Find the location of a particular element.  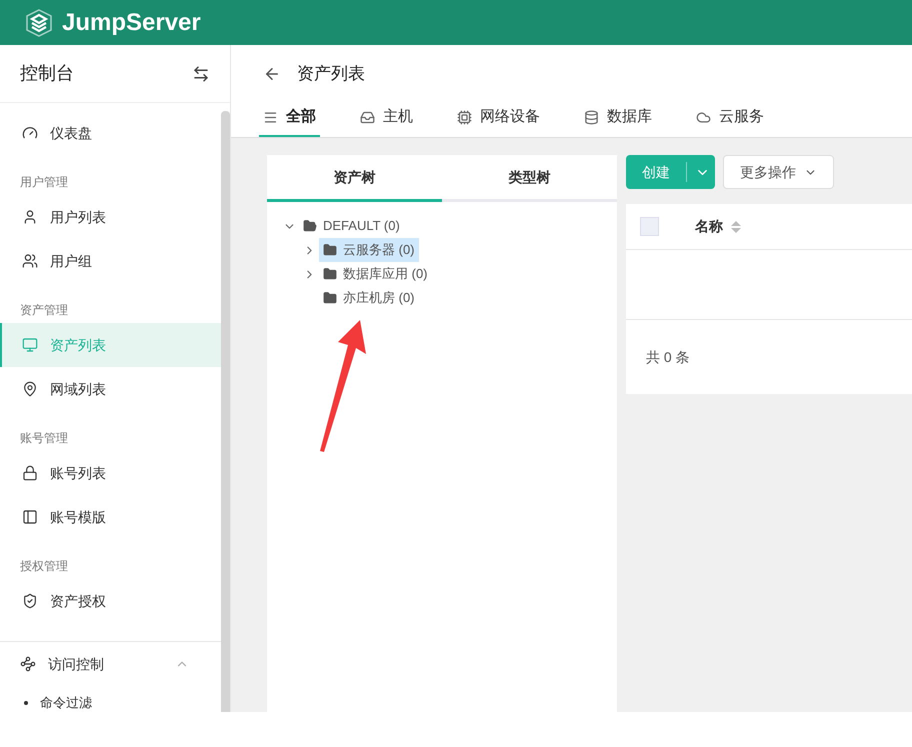

menu-group-label: 账号管理 is located at coordinates (44, 438).